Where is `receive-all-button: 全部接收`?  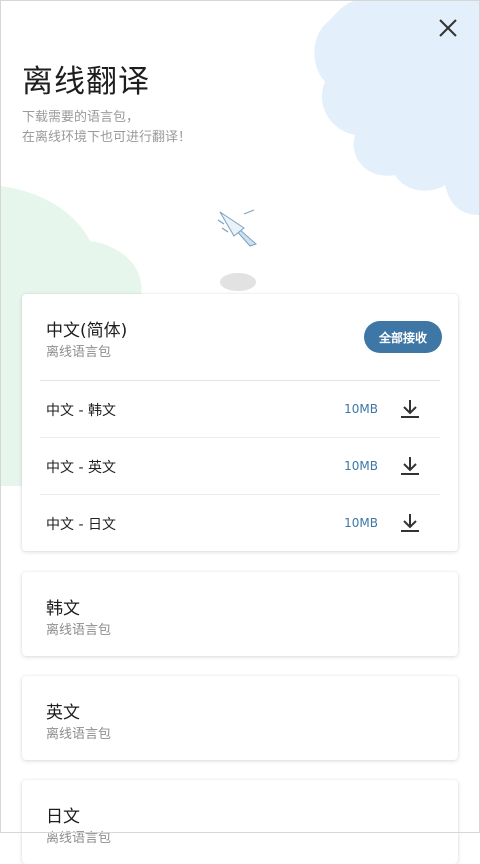 receive-all-button: 全部接收 is located at coordinates (403, 337).